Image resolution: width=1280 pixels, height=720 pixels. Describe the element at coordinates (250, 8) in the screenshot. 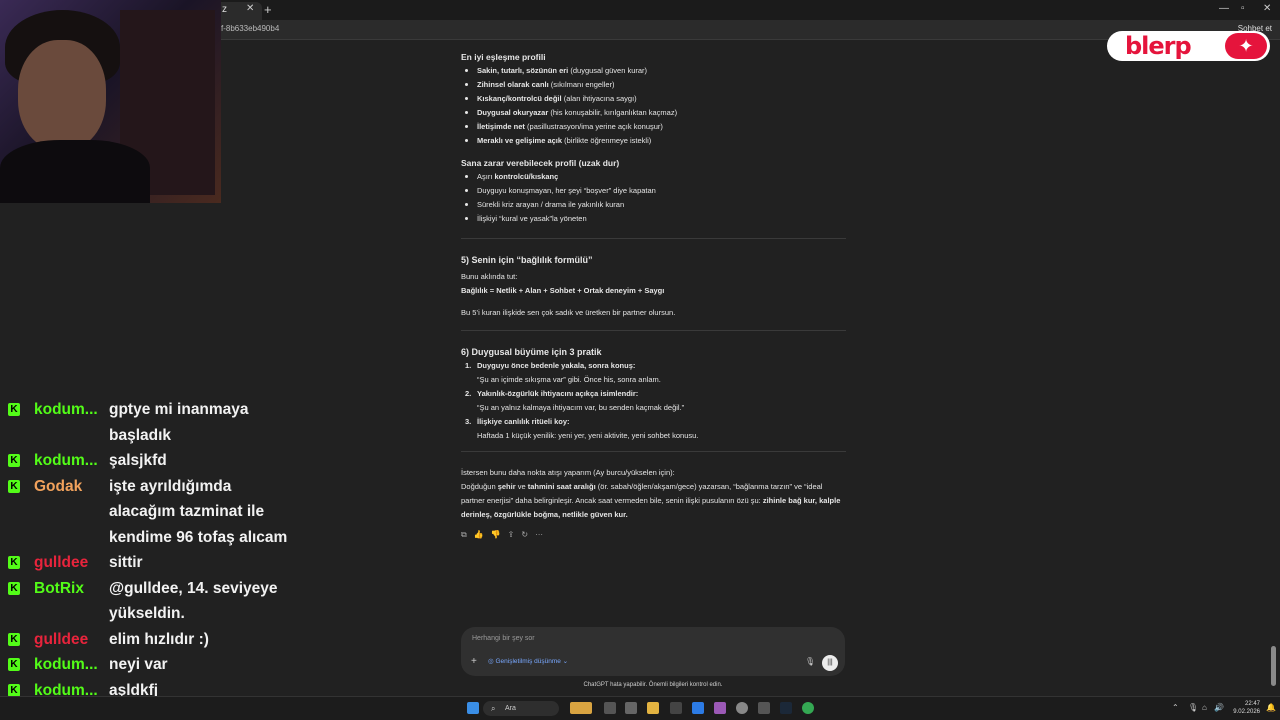

I see `tab-close-icon: ✕` at that location.